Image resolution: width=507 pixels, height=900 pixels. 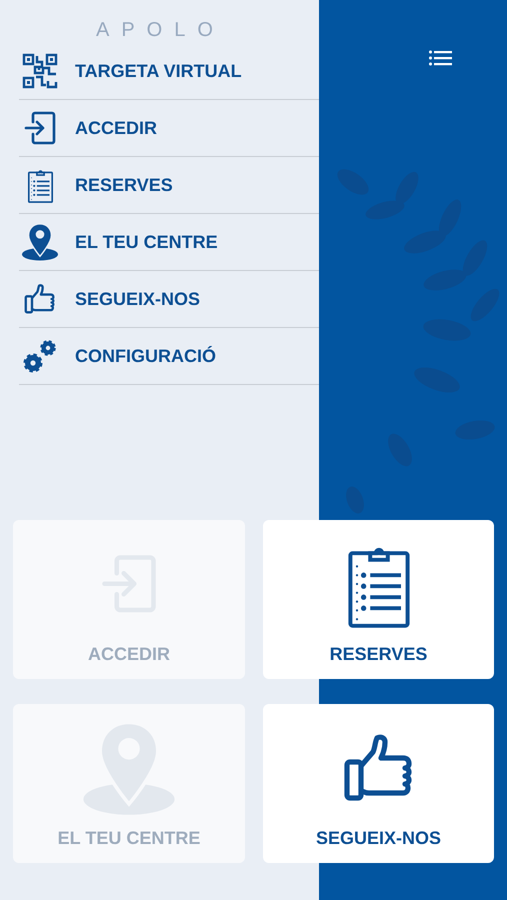 I want to click on menu-item: SEGUEIX-NOS, so click(x=169, y=299).